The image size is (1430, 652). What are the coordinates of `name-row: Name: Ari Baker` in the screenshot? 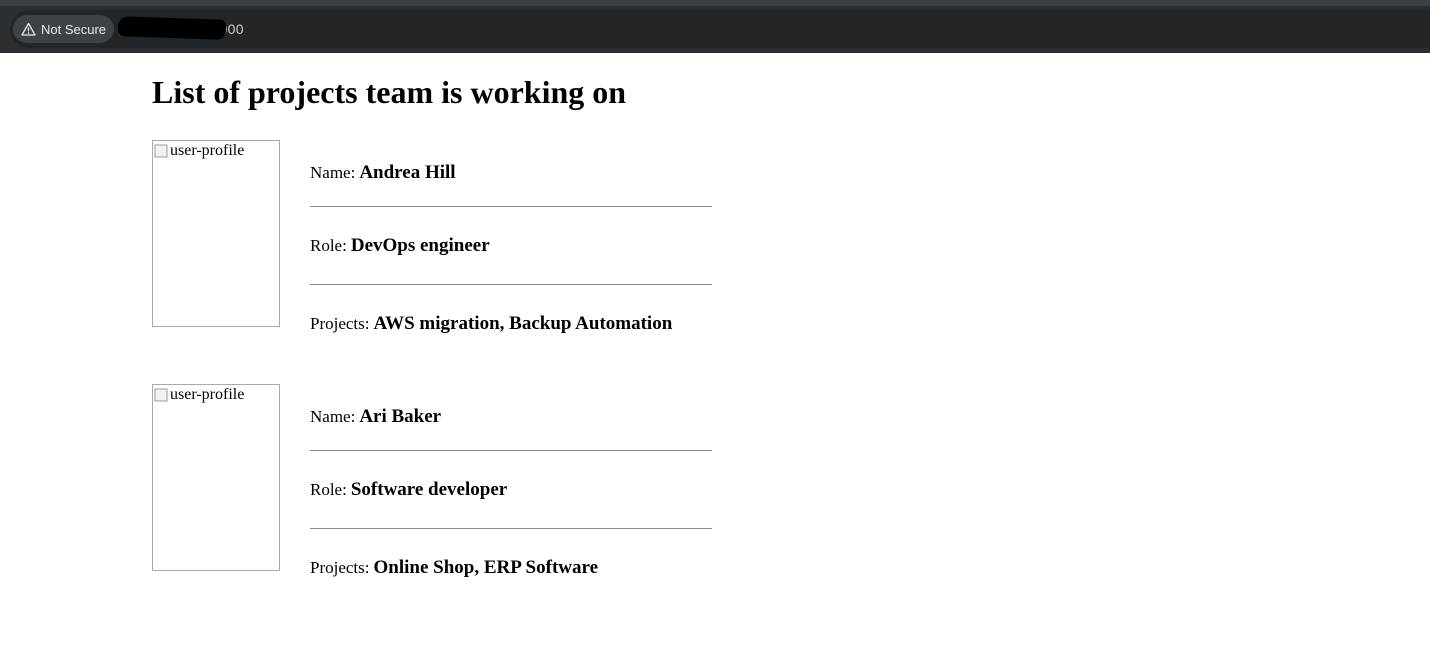 It's located at (511, 417).